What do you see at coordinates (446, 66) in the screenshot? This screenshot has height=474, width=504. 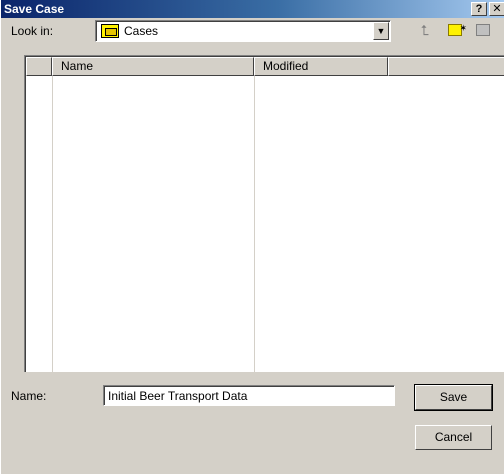 I see `column-header-extra` at bounding box center [446, 66].